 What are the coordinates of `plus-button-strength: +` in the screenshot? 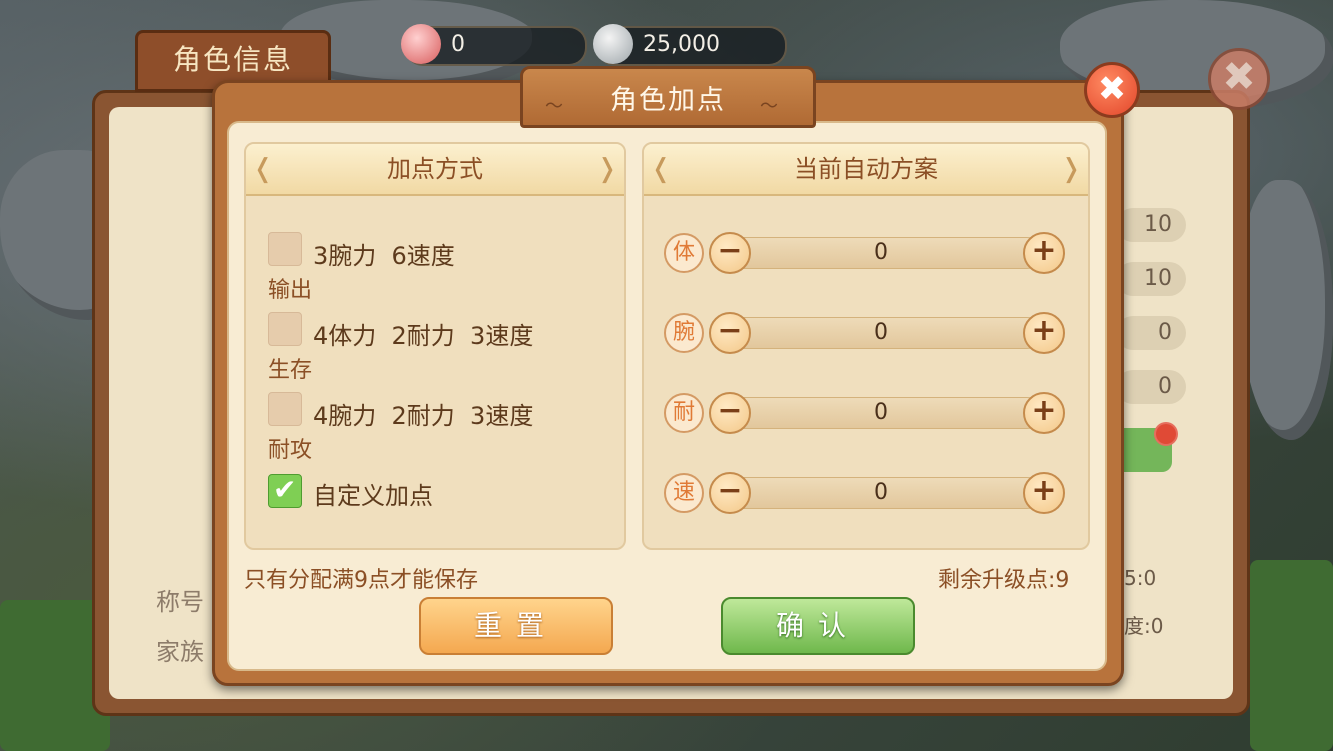 It's located at (1044, 333).